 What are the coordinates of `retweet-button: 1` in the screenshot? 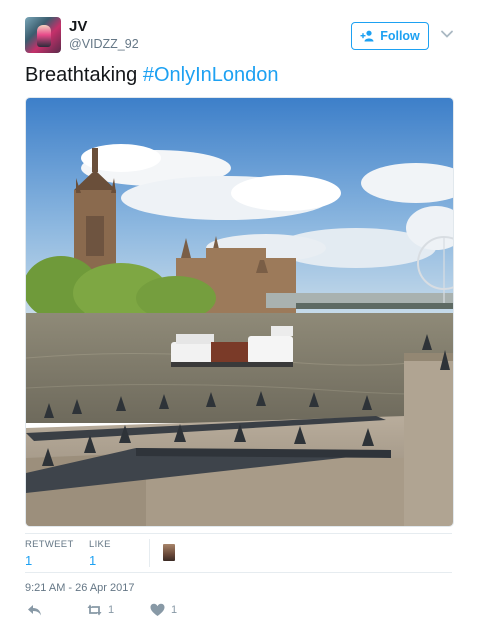 It's located at (100, 610).